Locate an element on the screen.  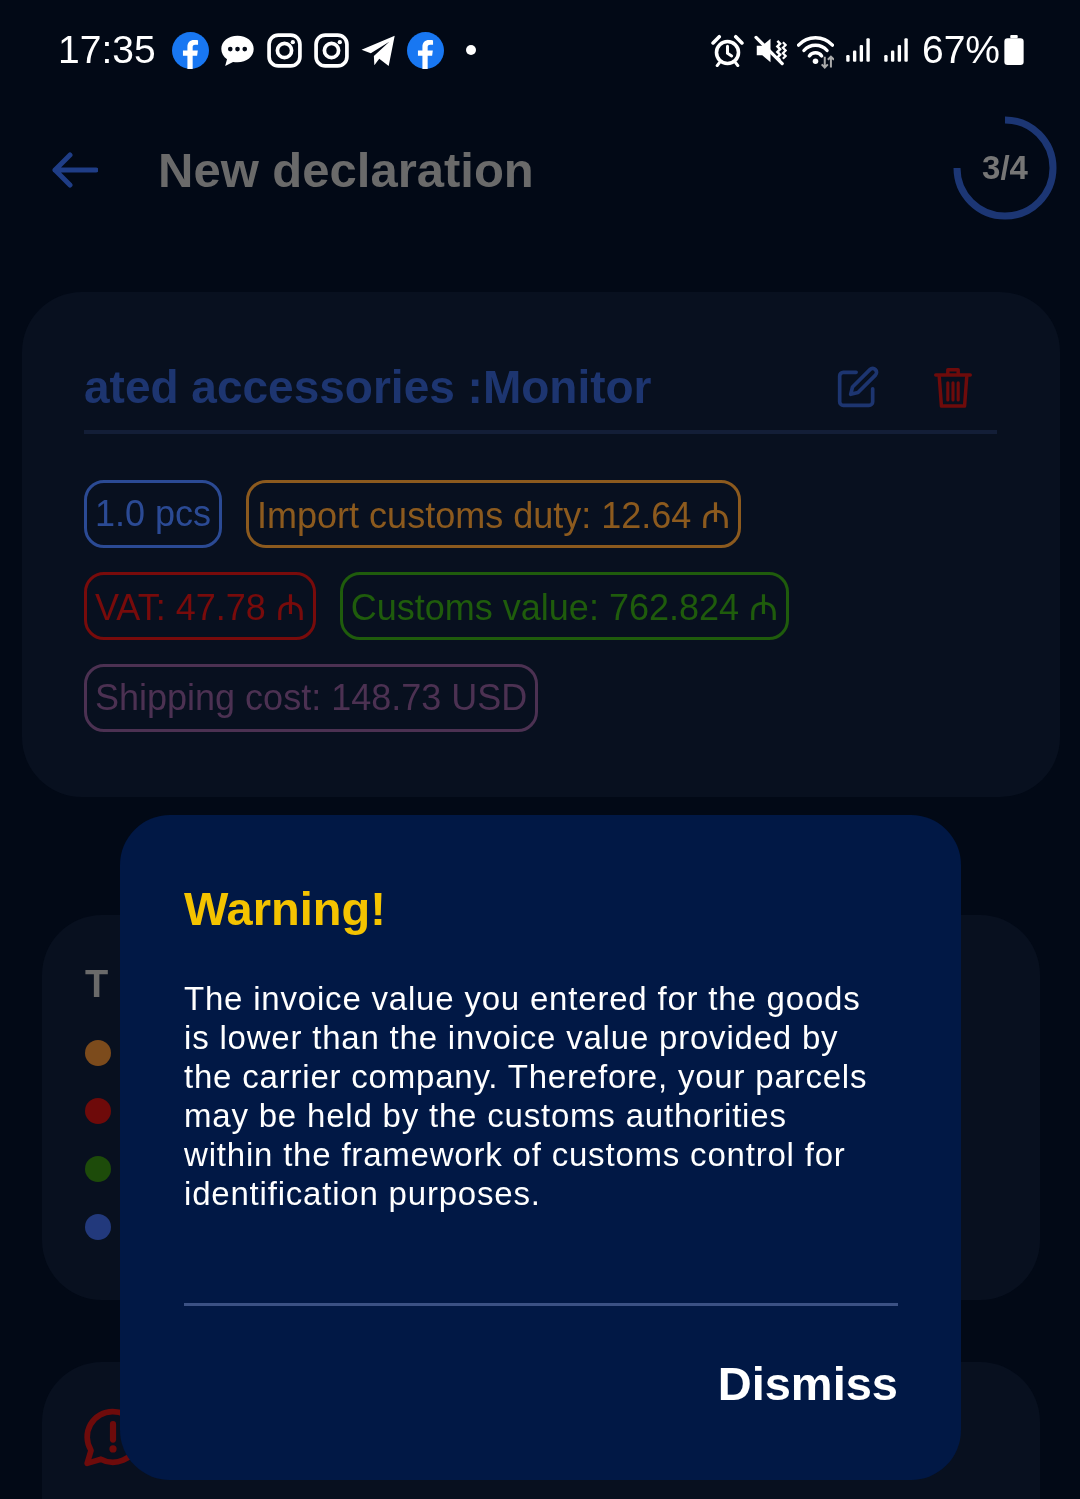
info-chip: Customs value: 762.824 ₼ is located at coordinates (564, 606).